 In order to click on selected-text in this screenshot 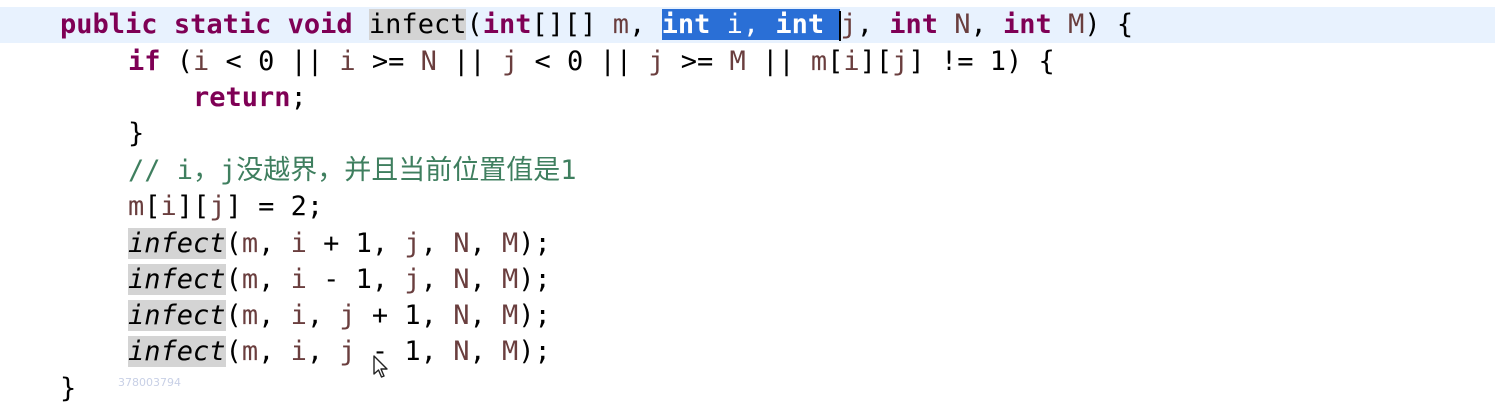, I will do `click(832, 24)`.